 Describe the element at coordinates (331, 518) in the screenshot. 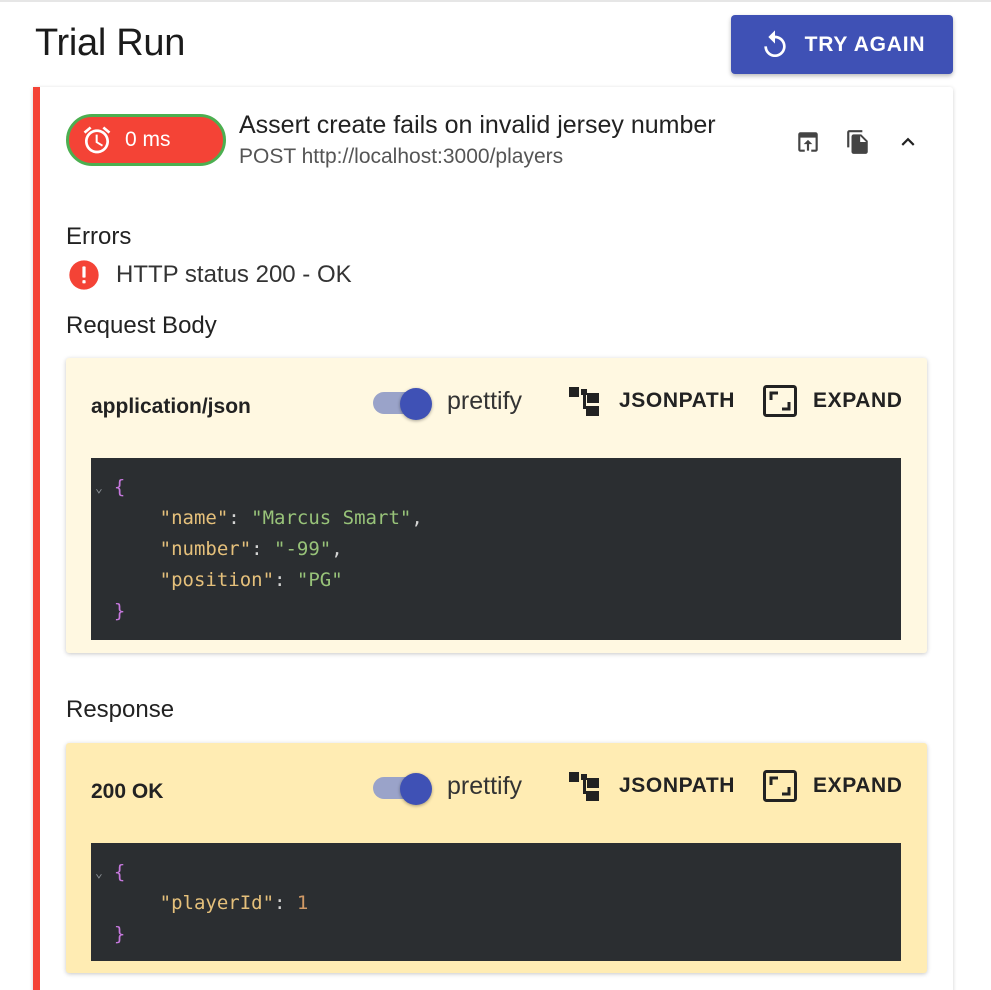

I see `json-value: "Marcus Smart"` at that location.